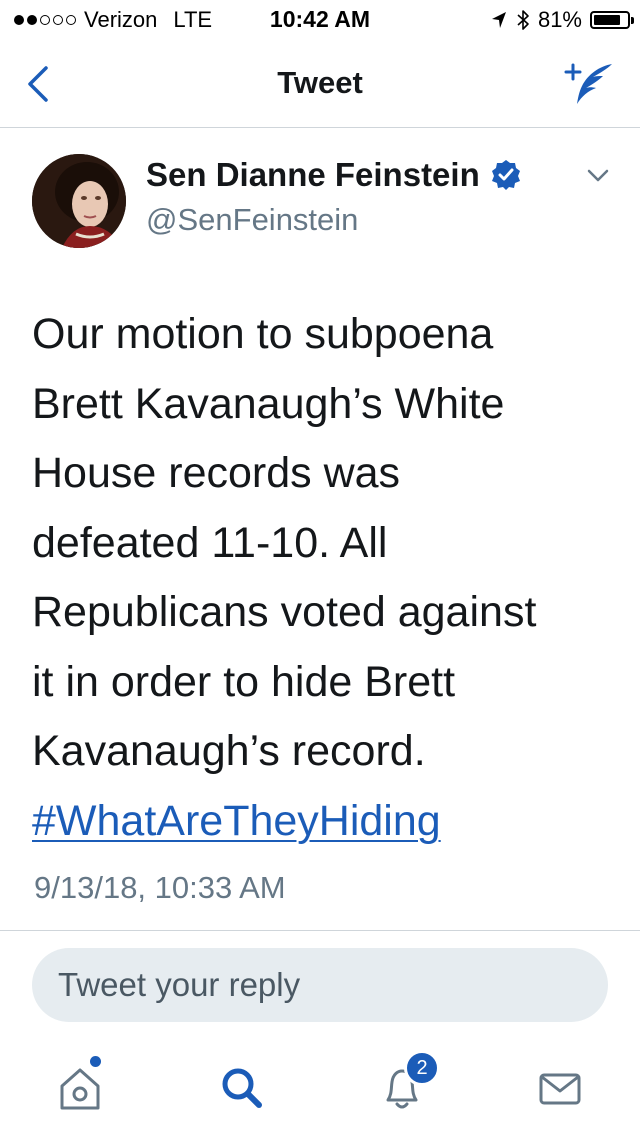  Describe the element at coordinates (284, 612) in the screenshot. I see `tweet-text-line: Republicans voted against` at that location.